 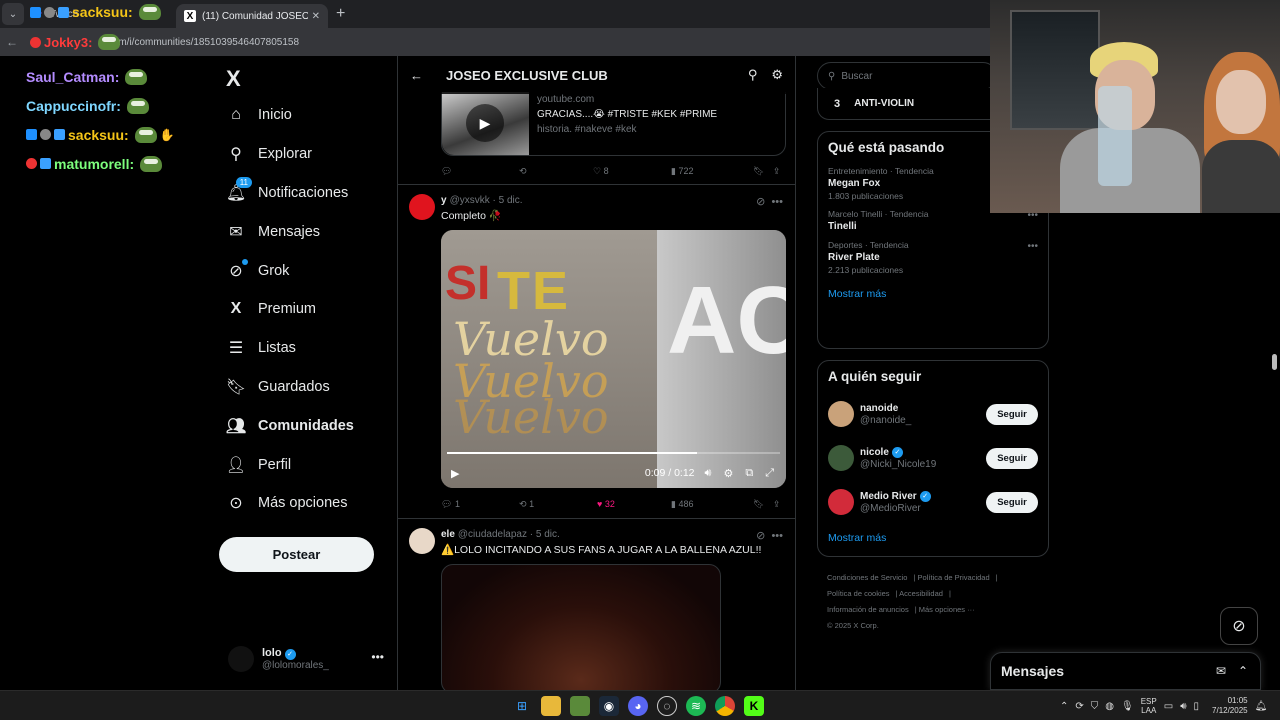 I want to click on tweet-actions: 💬︎ ⟲ ♡ 8 ▮ 722 🔖︎ ⇪, so click(x=613, y=171).